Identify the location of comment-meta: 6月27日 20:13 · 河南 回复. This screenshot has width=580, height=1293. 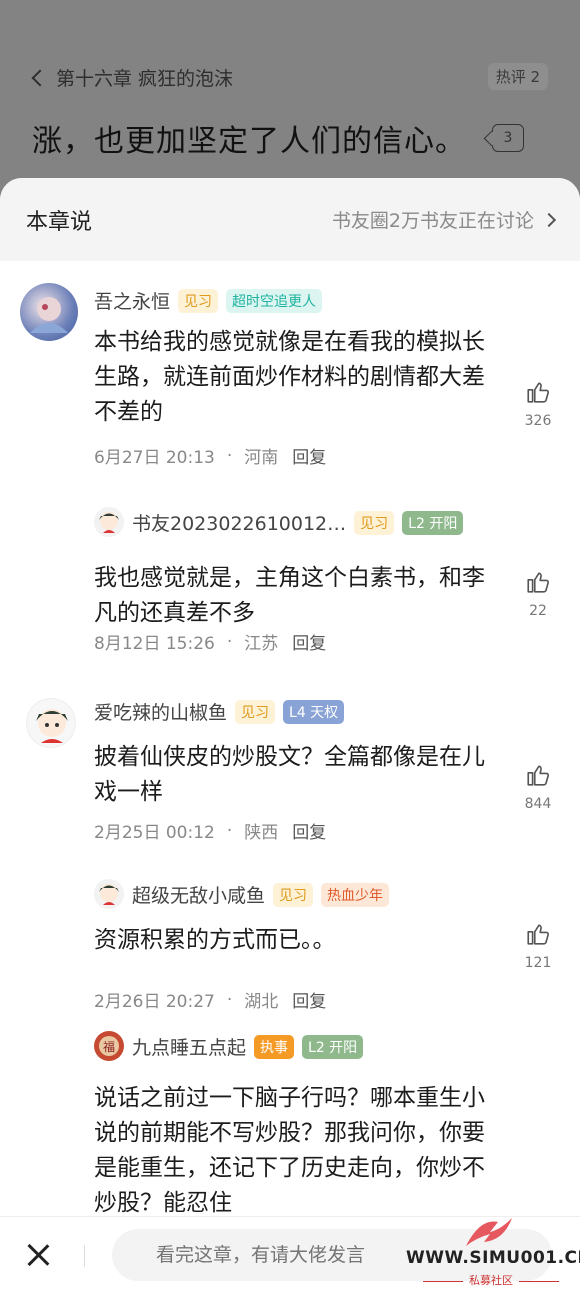
(210, 456).